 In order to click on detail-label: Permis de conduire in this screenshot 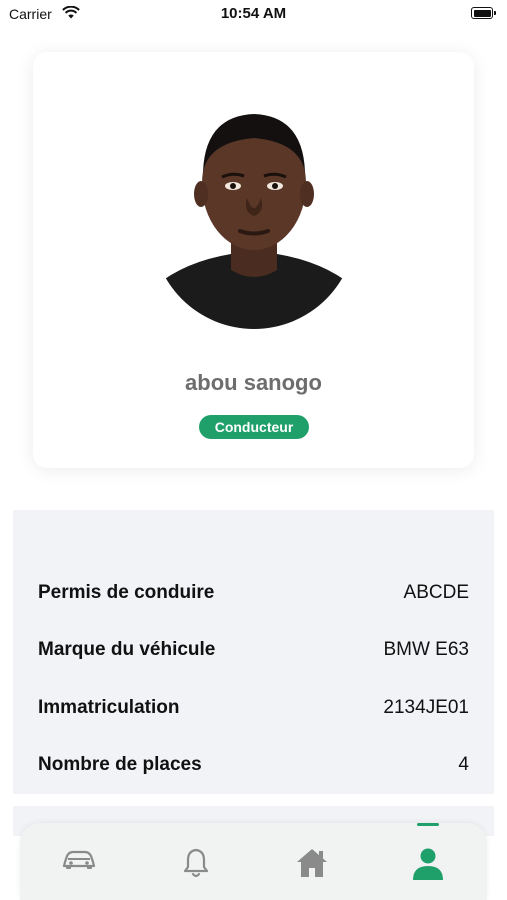, I will do `click(126, 592)`.